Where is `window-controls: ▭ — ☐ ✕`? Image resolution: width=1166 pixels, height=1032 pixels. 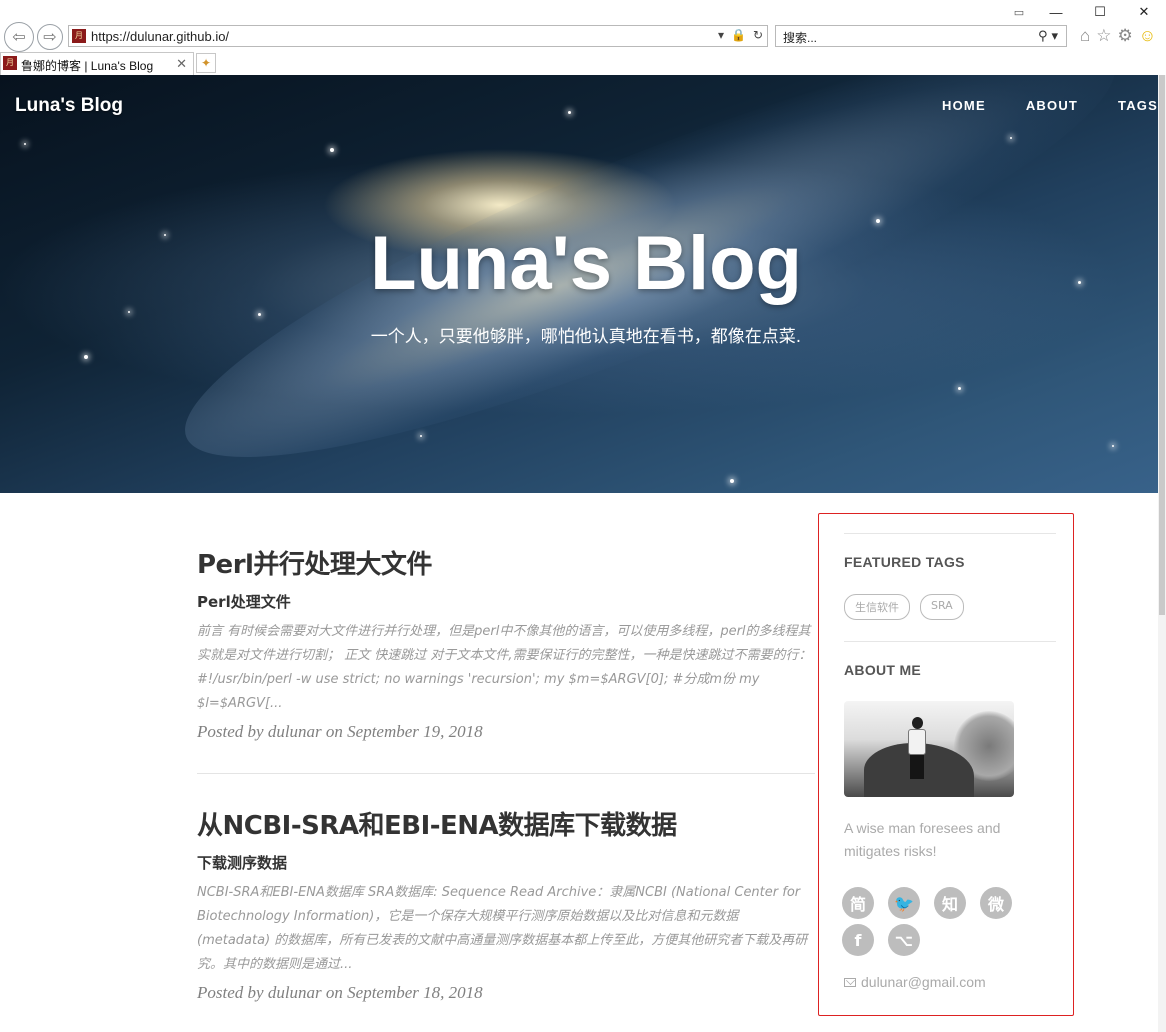
window-controls: ▭ — ☐ ✕ is located at coordinates (1085, 12).